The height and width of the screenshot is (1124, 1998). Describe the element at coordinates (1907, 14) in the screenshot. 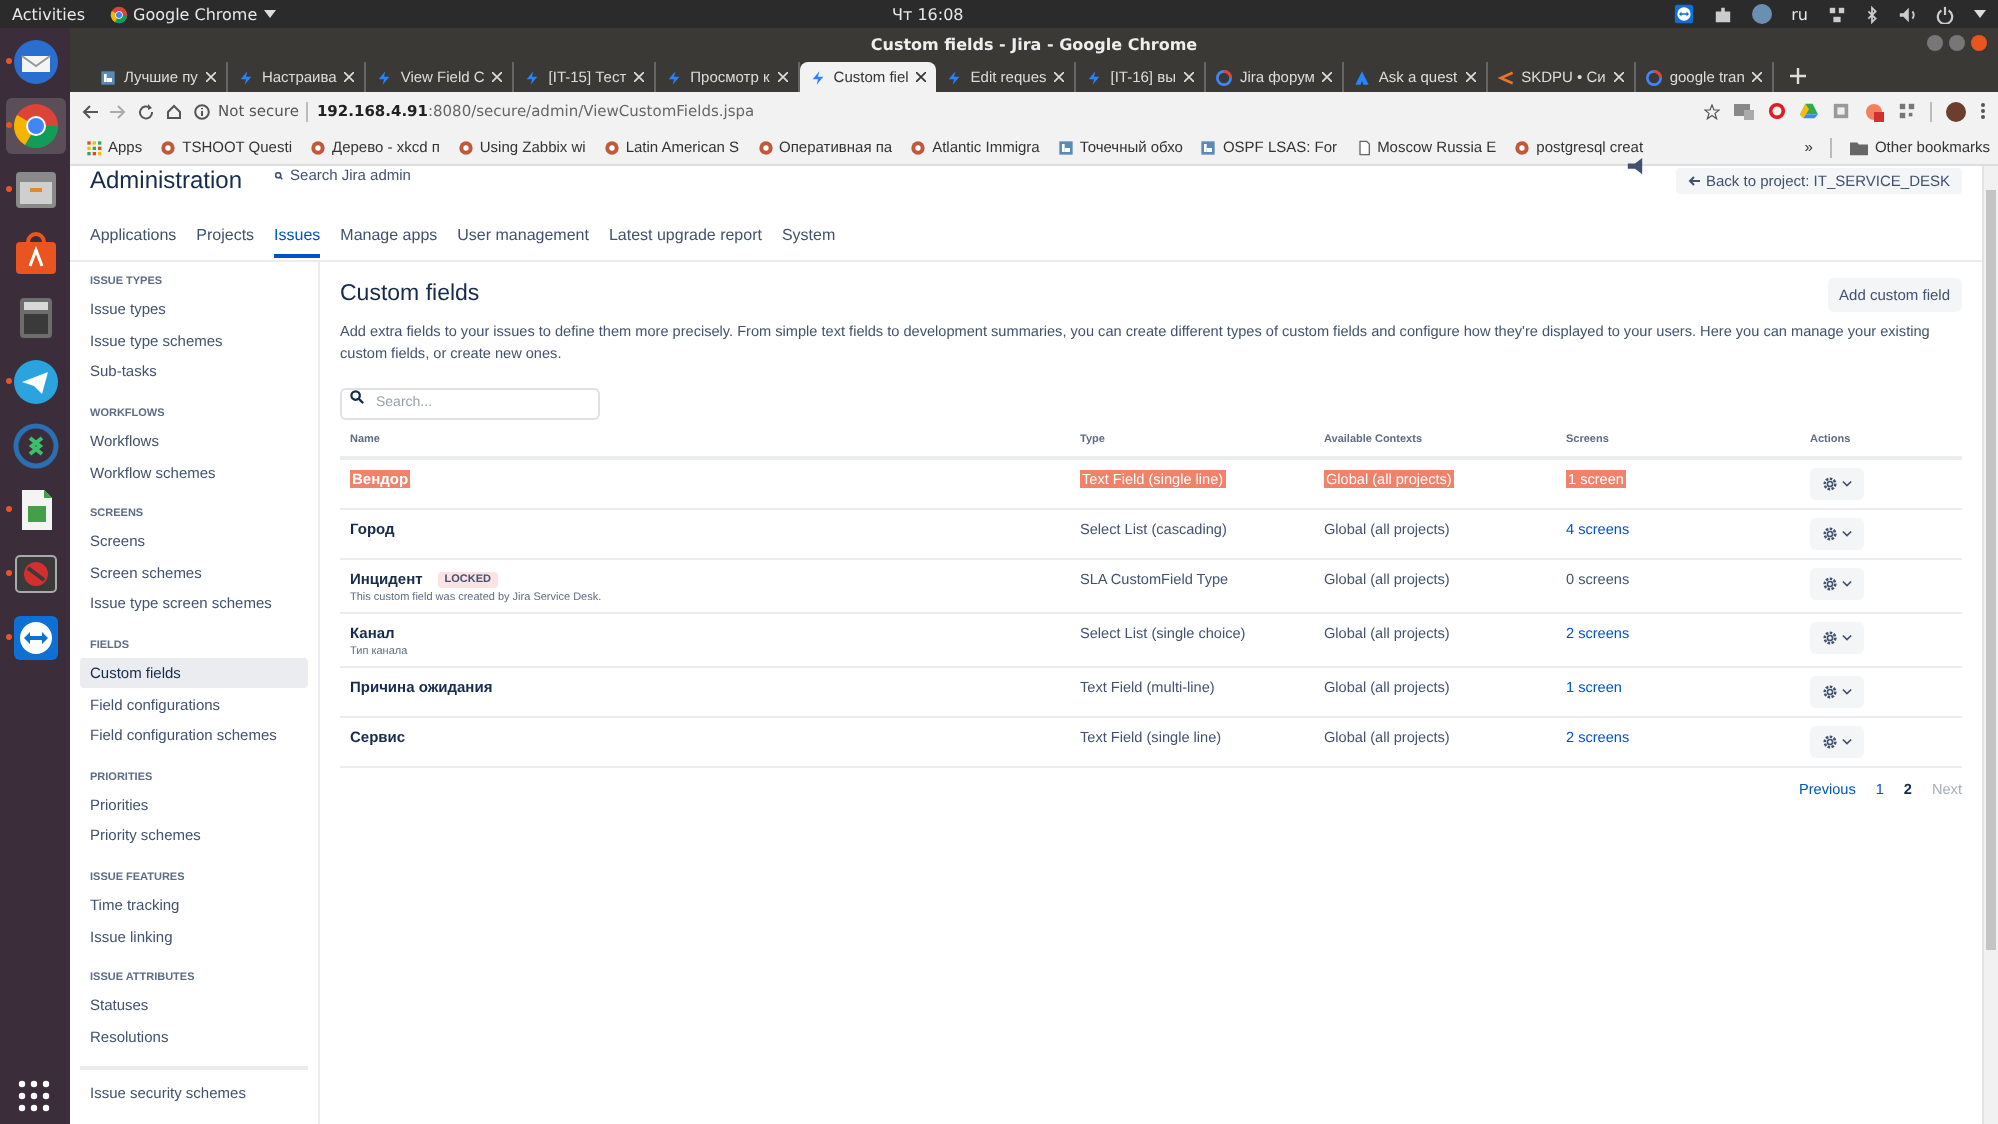

I see `volume-icon` at that location.